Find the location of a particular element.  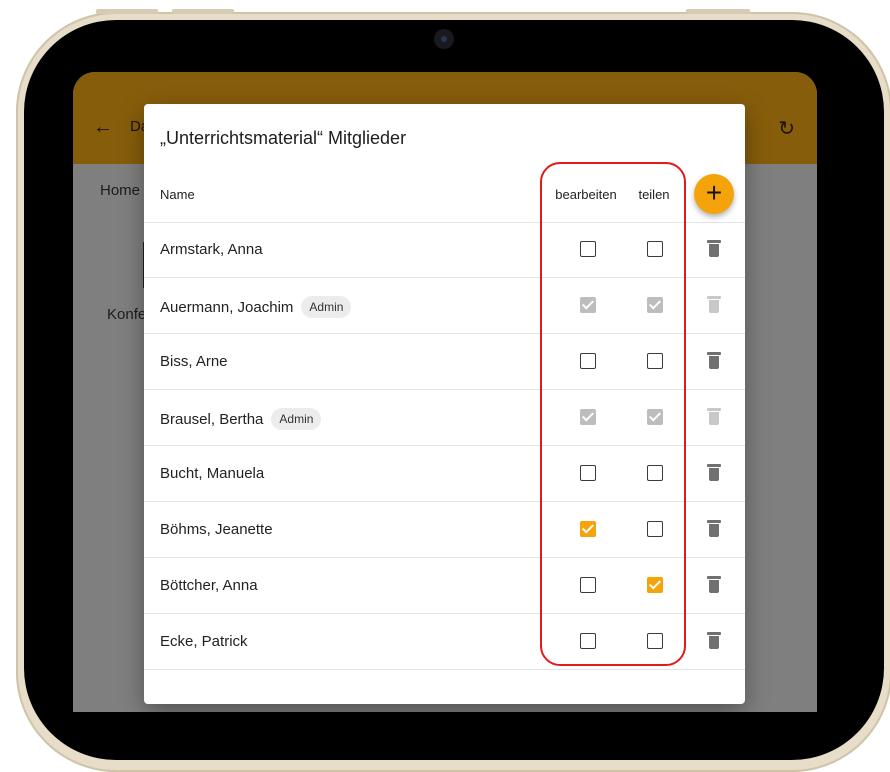

member-name: Böhms, Jeanette is located at coordinates (216, 529).